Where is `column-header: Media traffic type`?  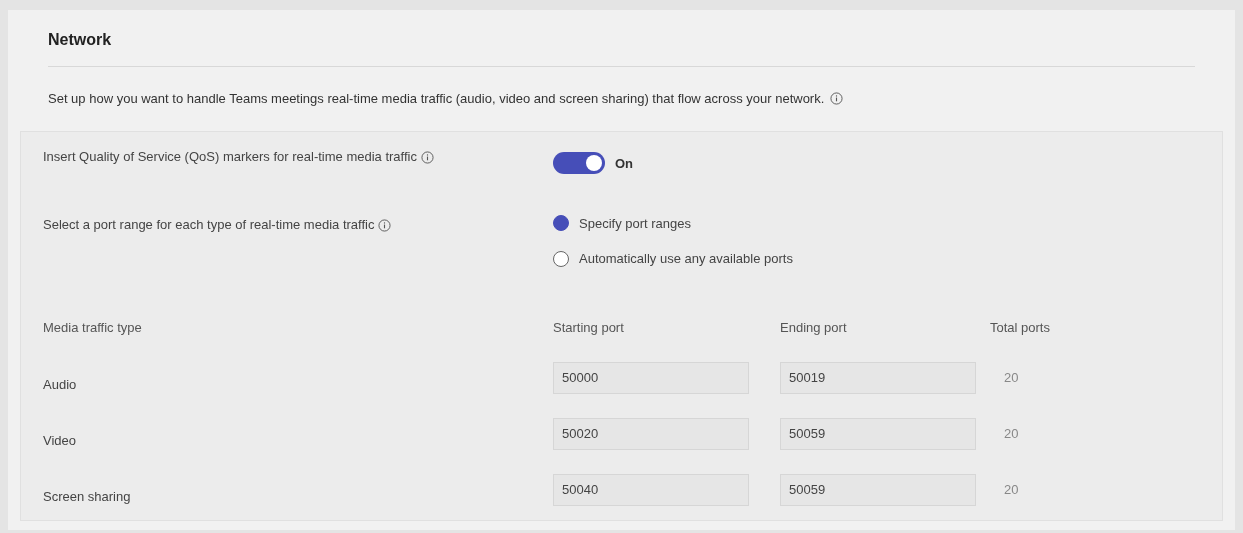
column-header: Media traffic type is located at coordinates (92, 327).